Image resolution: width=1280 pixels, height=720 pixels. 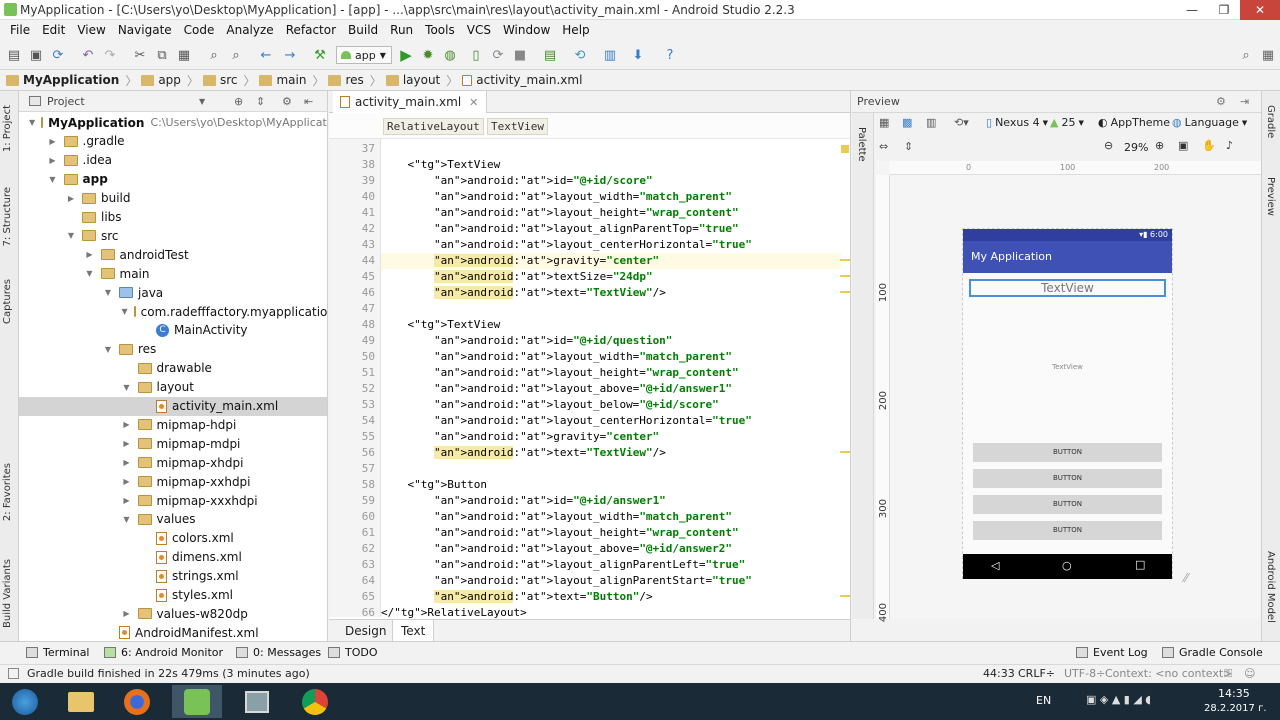 I want to click on avd-manager-icon: ▤, so click(x=550, y=55).